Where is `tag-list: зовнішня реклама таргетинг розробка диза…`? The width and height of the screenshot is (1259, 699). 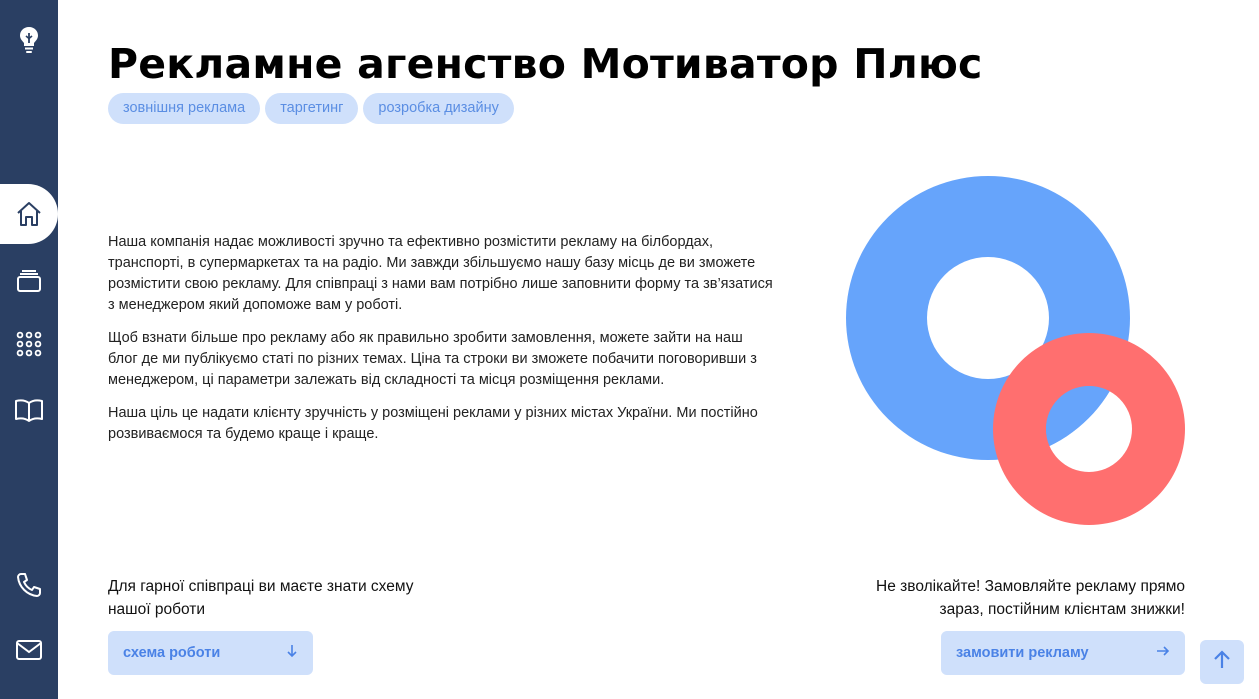
tag-list: зовнішня реклама таргетинг розробка диза… is located at coordinates (311, 108).